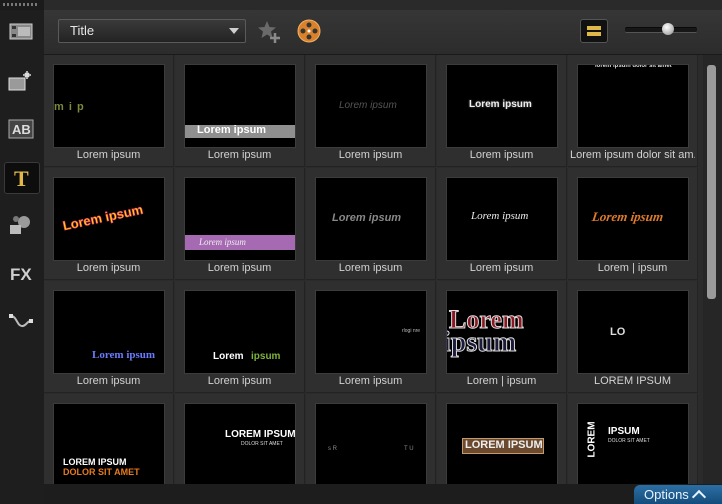  Describe the element at coordinates (21, 129) in the screenshot. I see `text-ab-icon: AB` at that location.